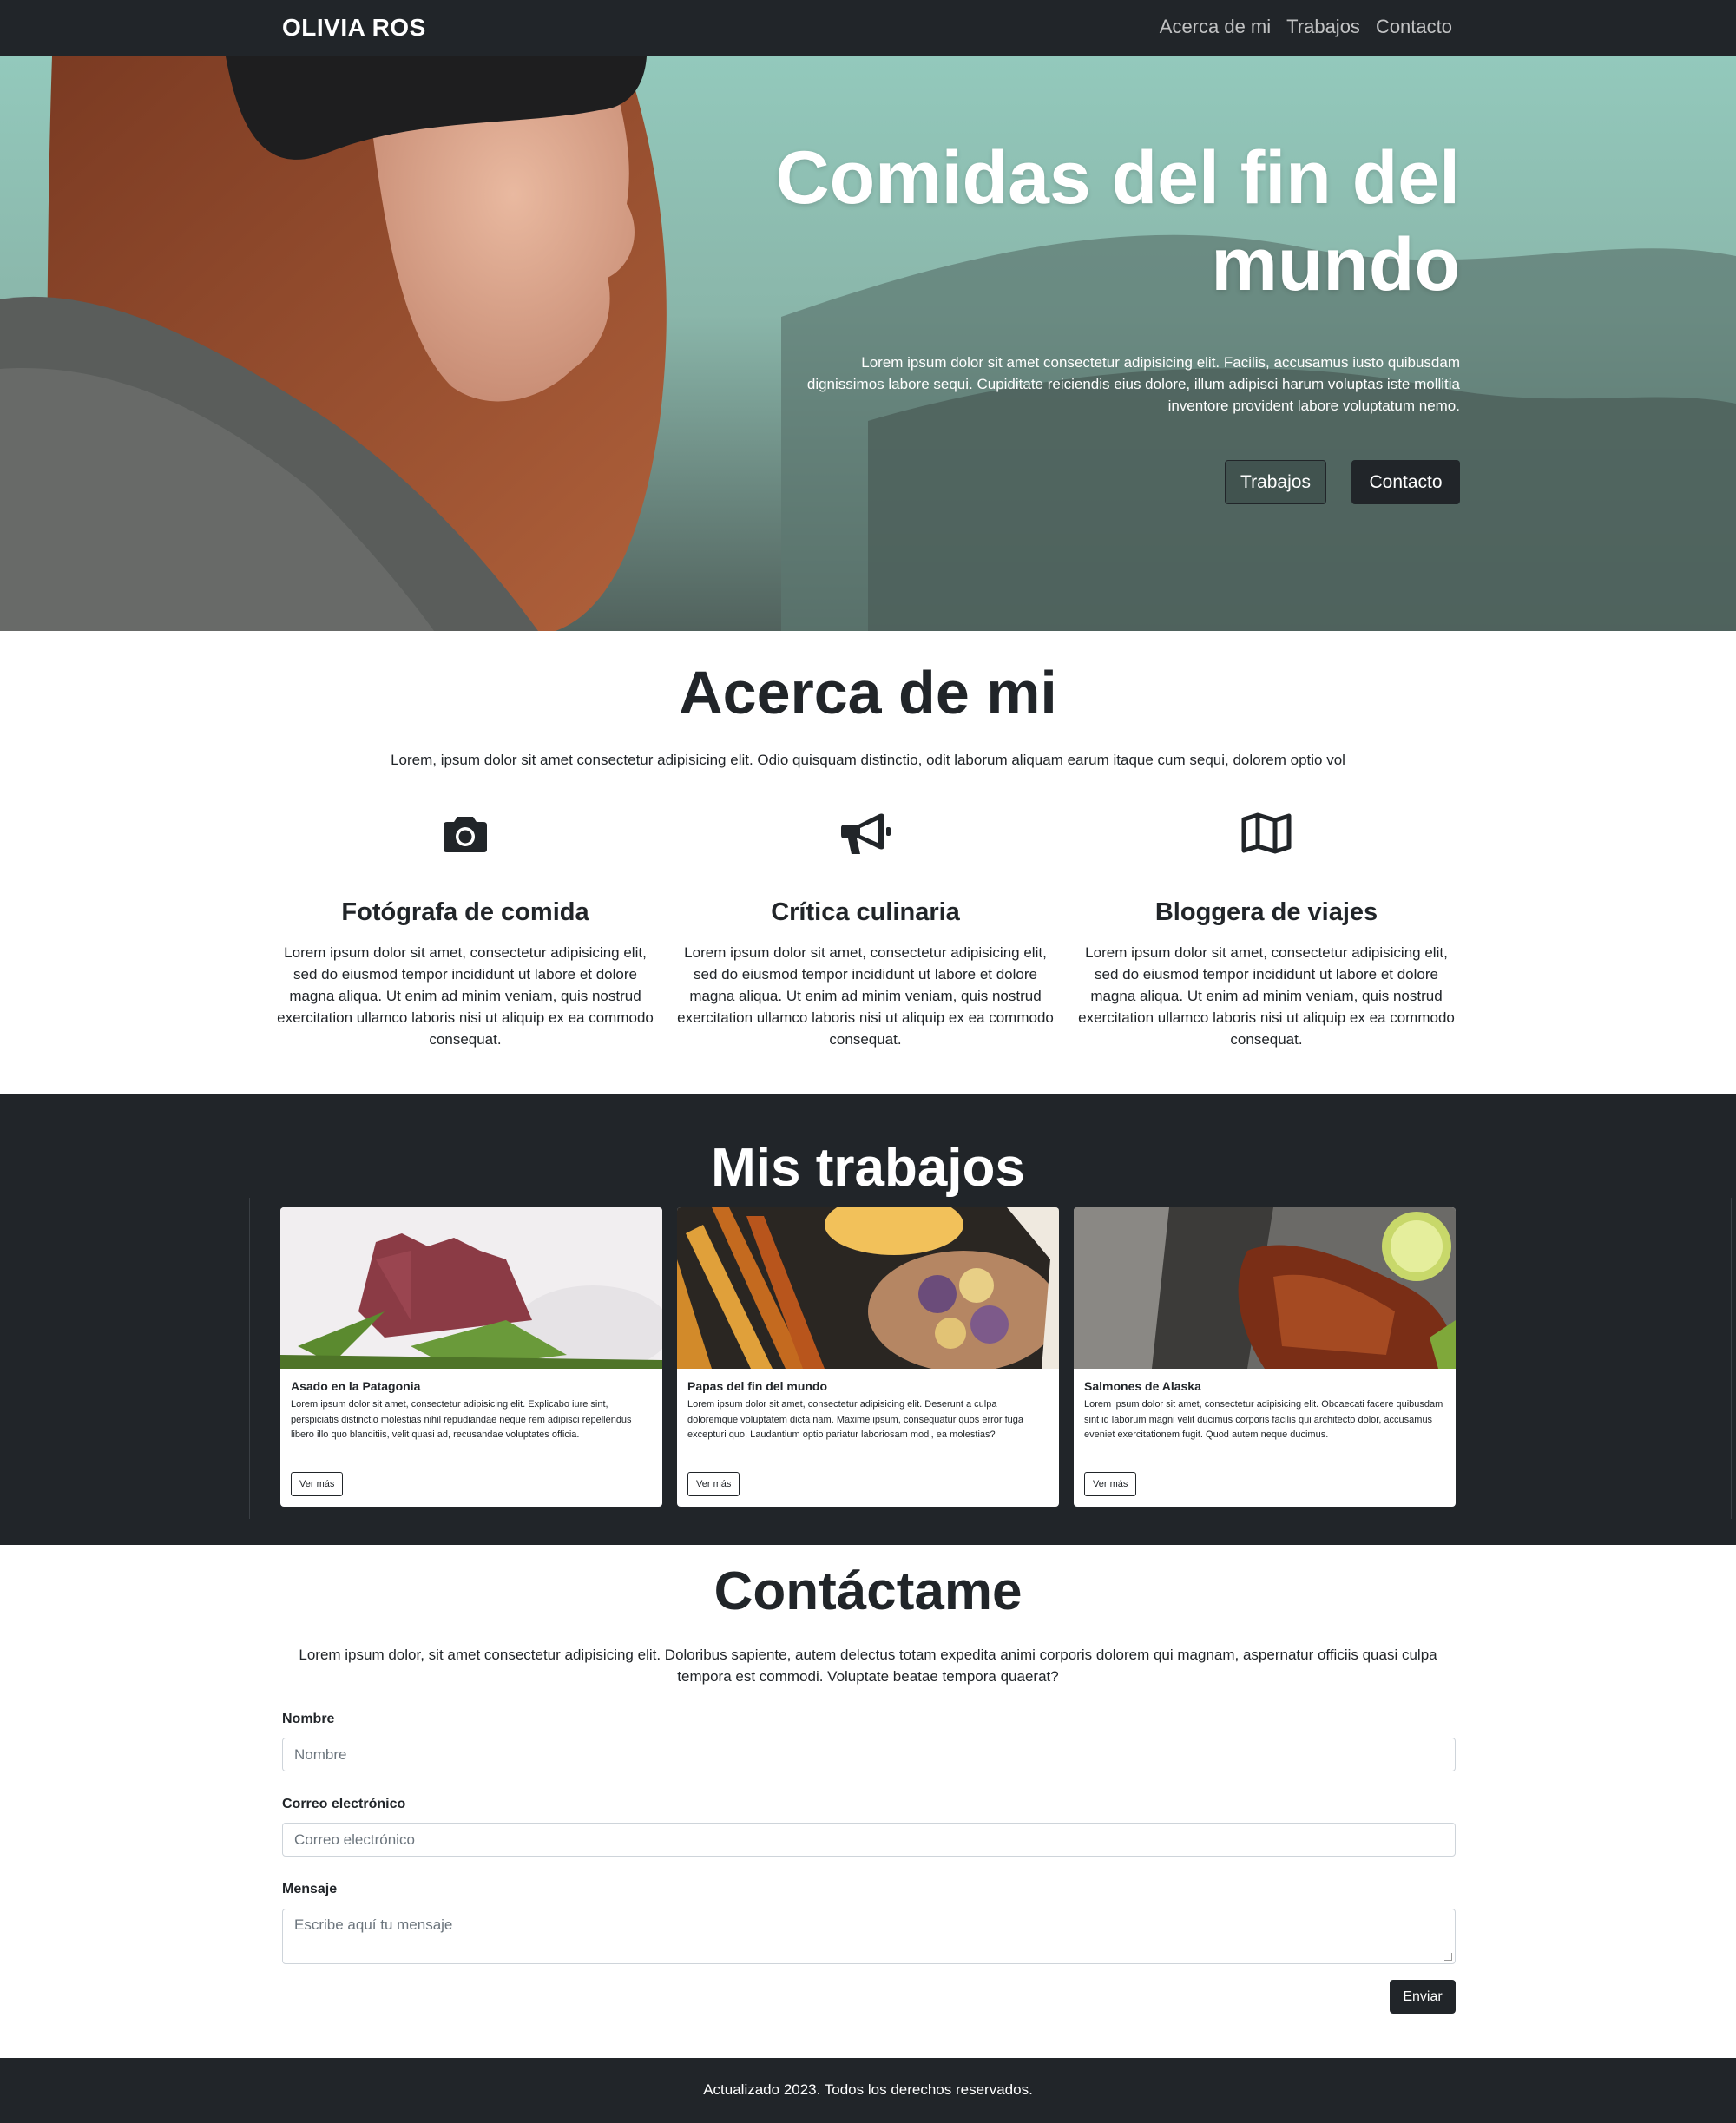 The image size is (1736, 2123). Describe the element at coordinates (868, 1591) in the screenshot. I see `contact-title: Contáctame` at that location.